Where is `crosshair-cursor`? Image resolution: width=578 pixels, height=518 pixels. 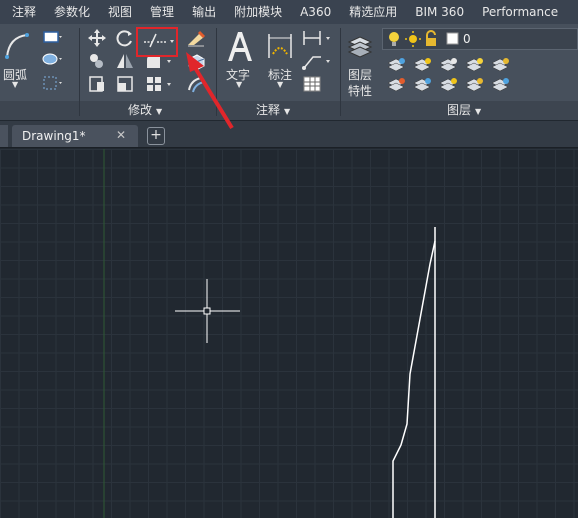
crosshair-cursor is located at coordinates (207, 311).